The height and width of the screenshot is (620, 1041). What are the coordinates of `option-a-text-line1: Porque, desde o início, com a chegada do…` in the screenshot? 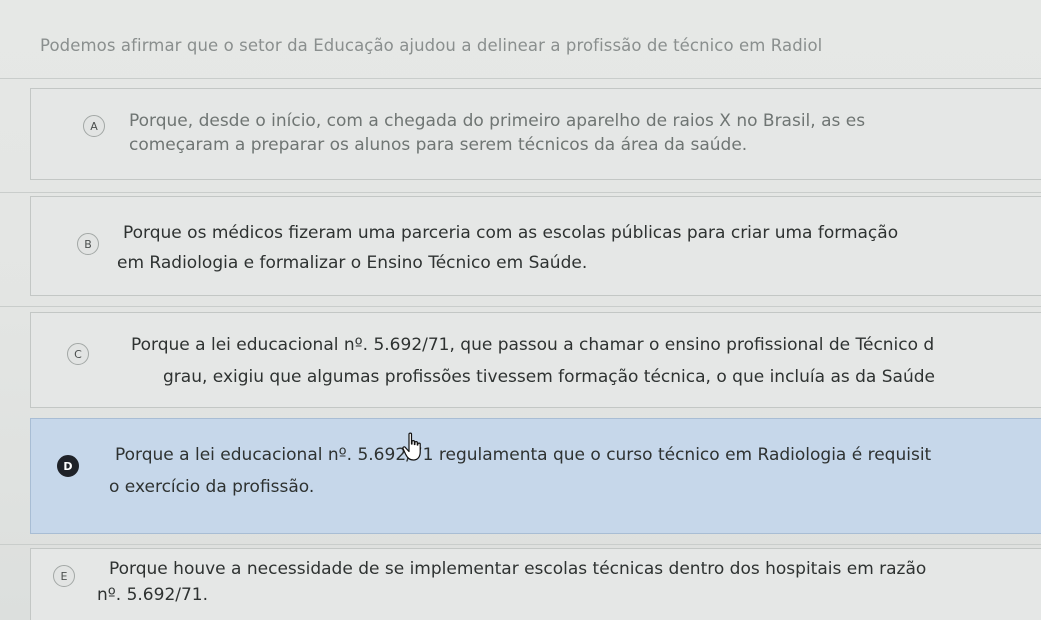 It's located at (497, 121).